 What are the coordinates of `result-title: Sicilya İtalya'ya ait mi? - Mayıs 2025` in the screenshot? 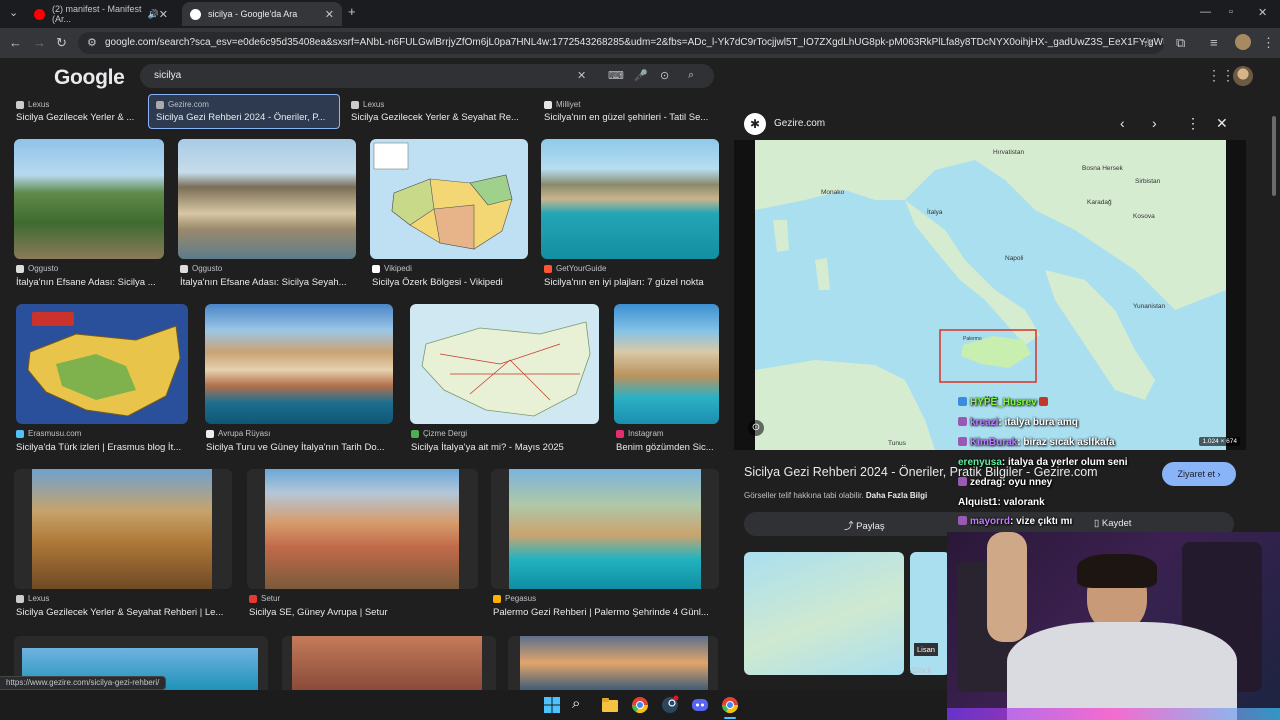 It's located at (505, 447).